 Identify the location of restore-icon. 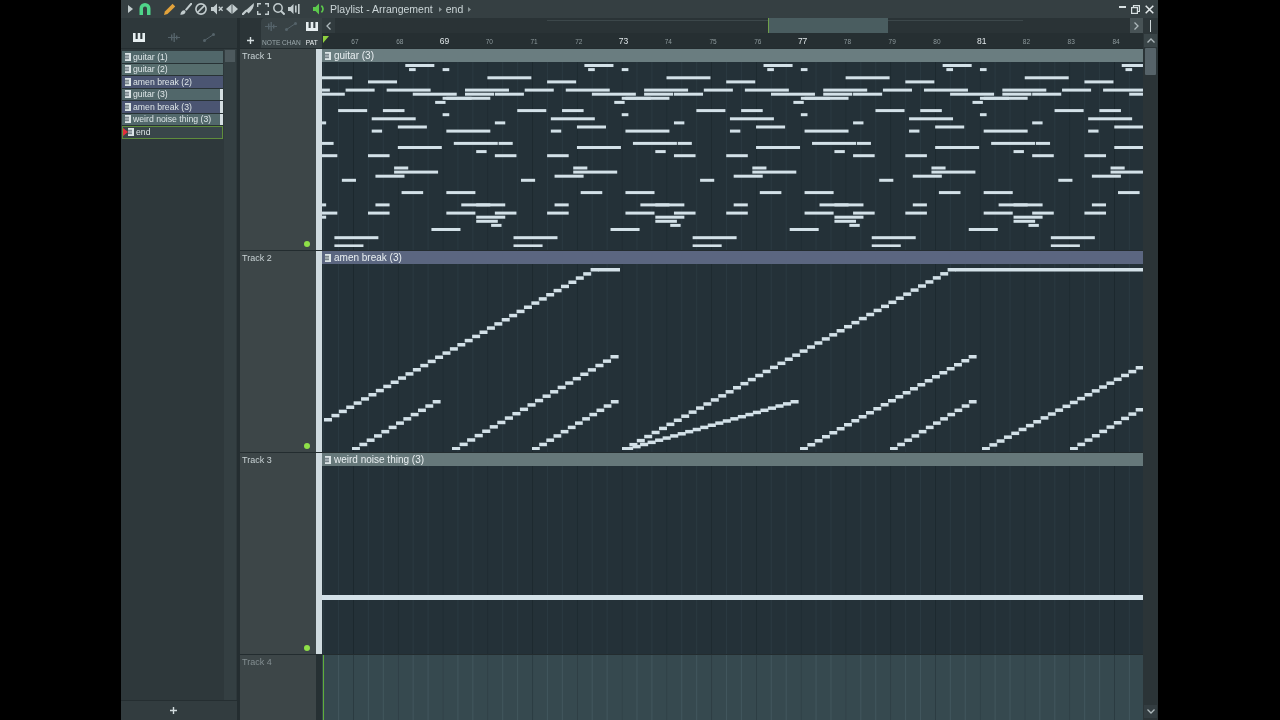
(1135, 9).